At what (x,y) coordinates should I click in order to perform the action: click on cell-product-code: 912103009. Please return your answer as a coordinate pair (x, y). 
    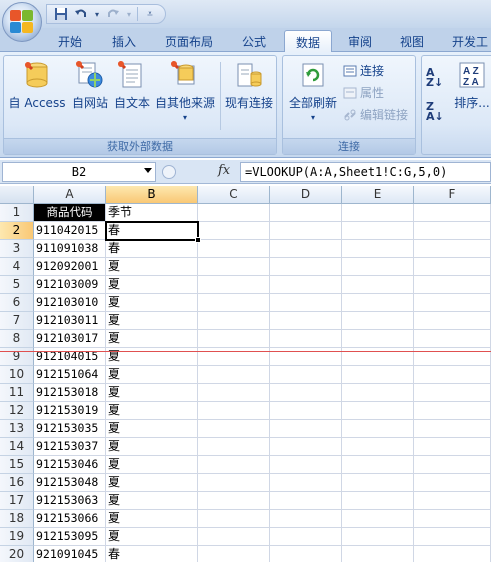
    Looking at the image, I should click on (70, 285).